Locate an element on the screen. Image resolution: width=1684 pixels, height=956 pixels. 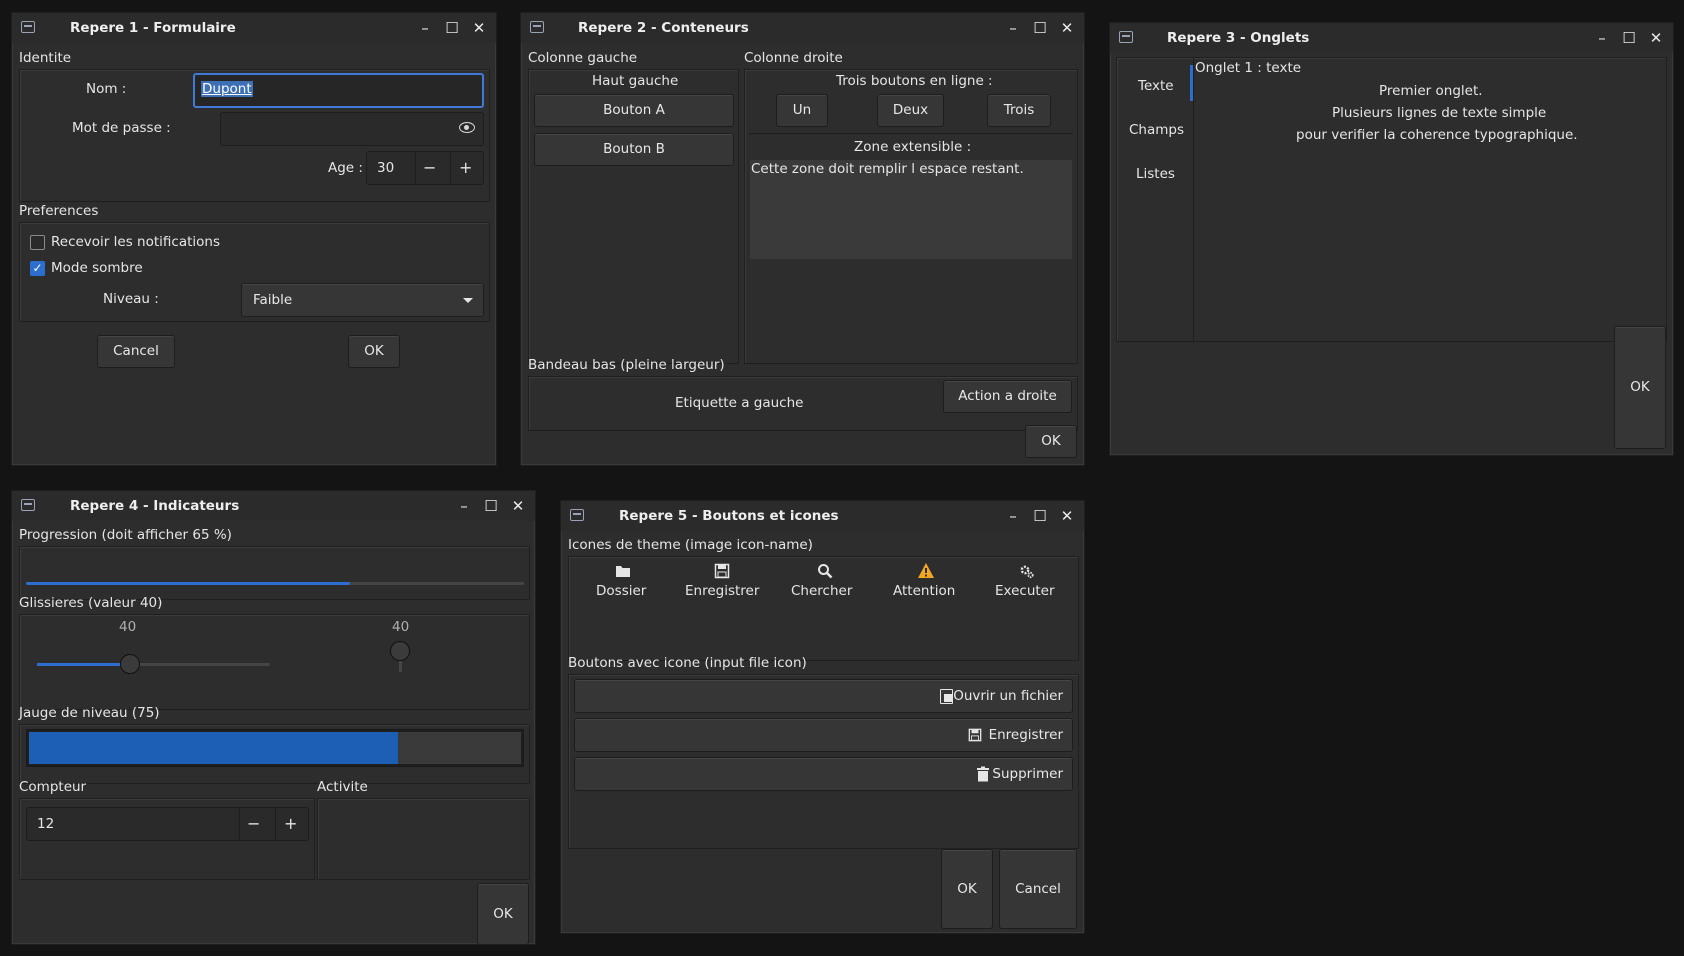
gears-icon is located at coordinates (1027, 572).